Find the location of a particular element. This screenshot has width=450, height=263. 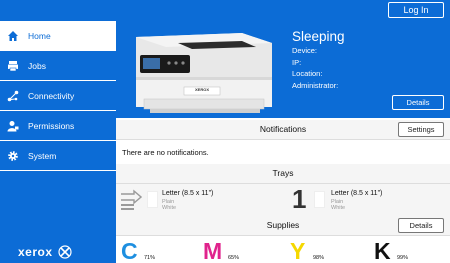

sidebar-item-system: System is located at coordinates (58, 156).